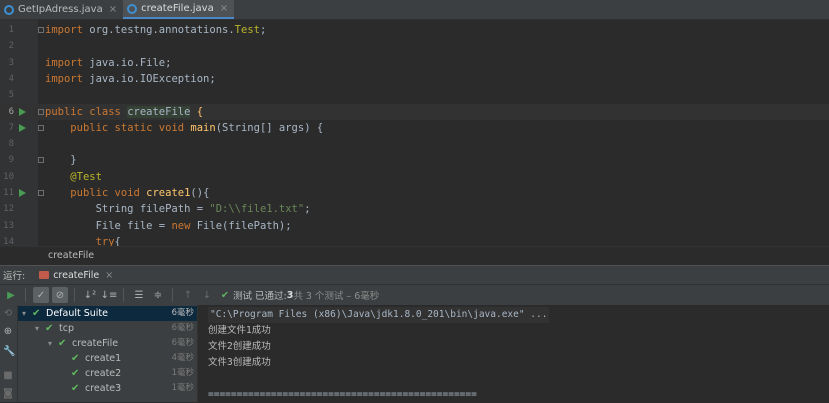 Image resolution: width=829 pixels, height=403 pixels. Describe the element at coordinates (207, 295) in the screenshot. I see `next-failed-icon: ↓` at that location.